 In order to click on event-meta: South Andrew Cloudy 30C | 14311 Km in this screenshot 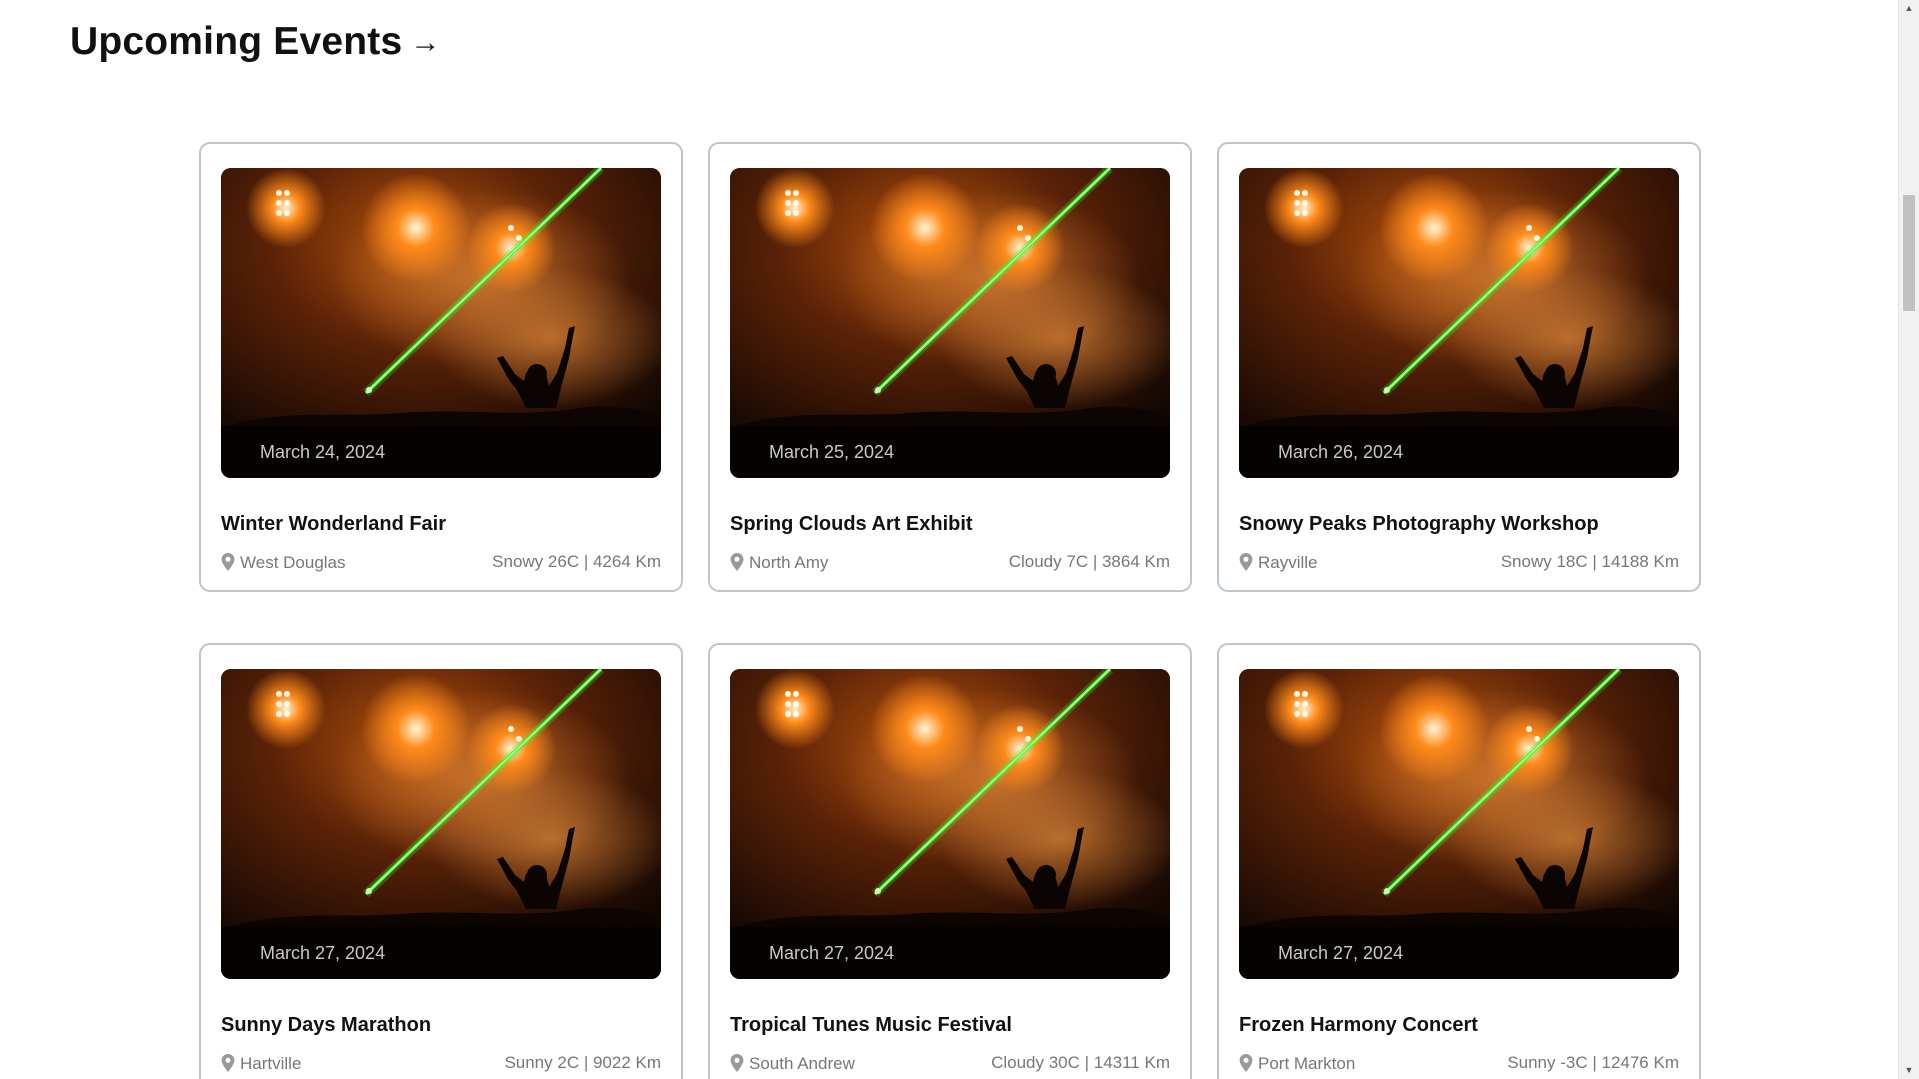, I will do `click(950, 1062)`.